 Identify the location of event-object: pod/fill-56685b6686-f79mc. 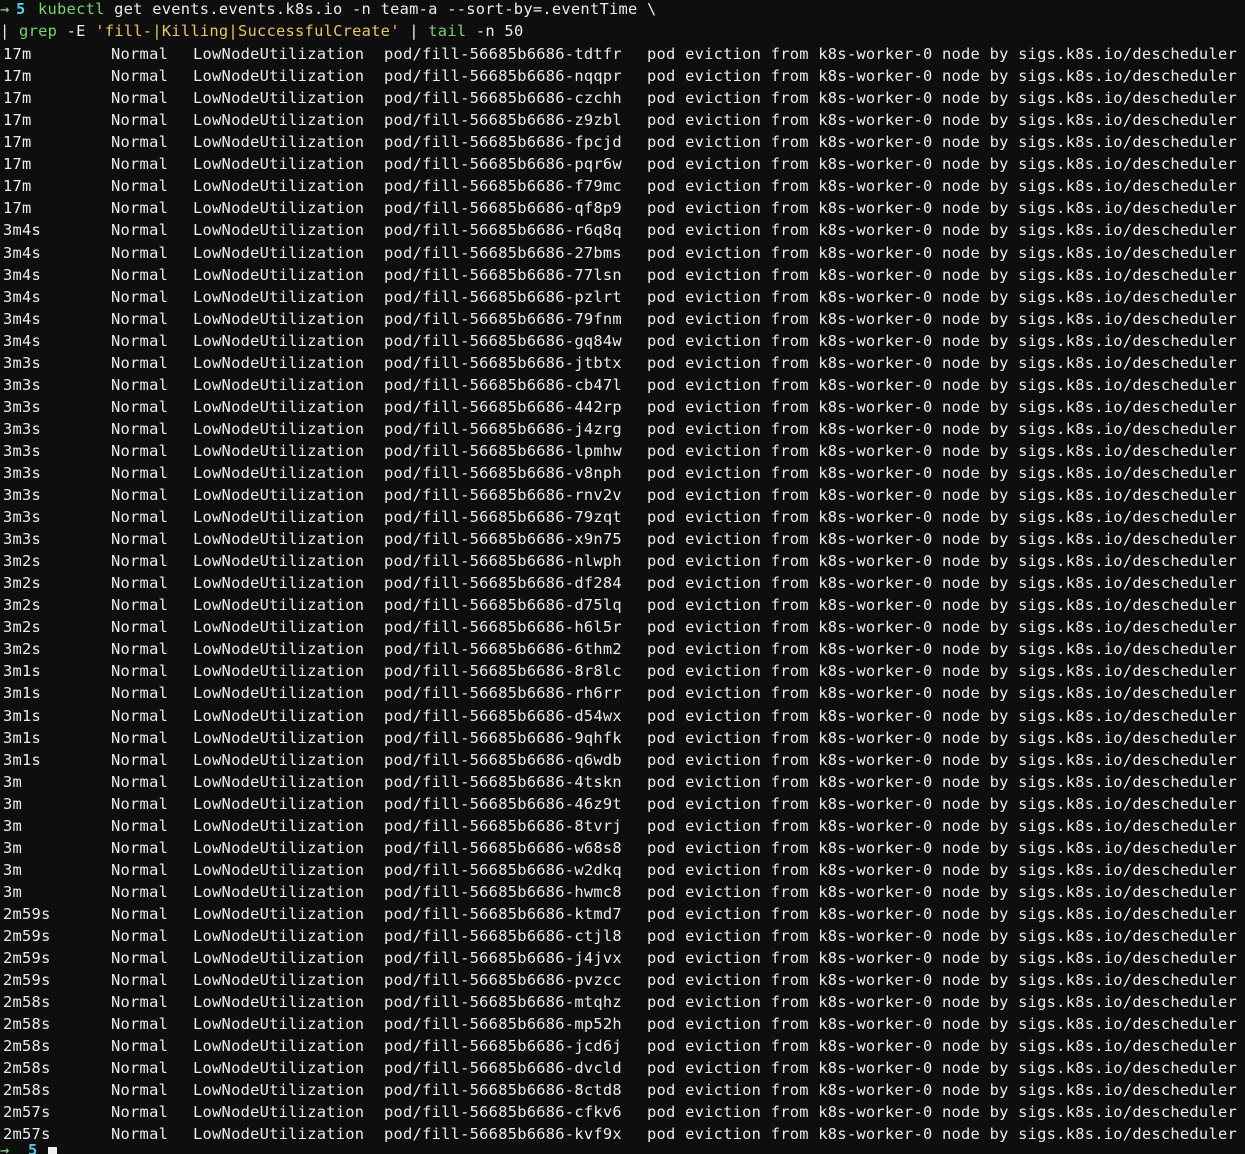
(503, 186).